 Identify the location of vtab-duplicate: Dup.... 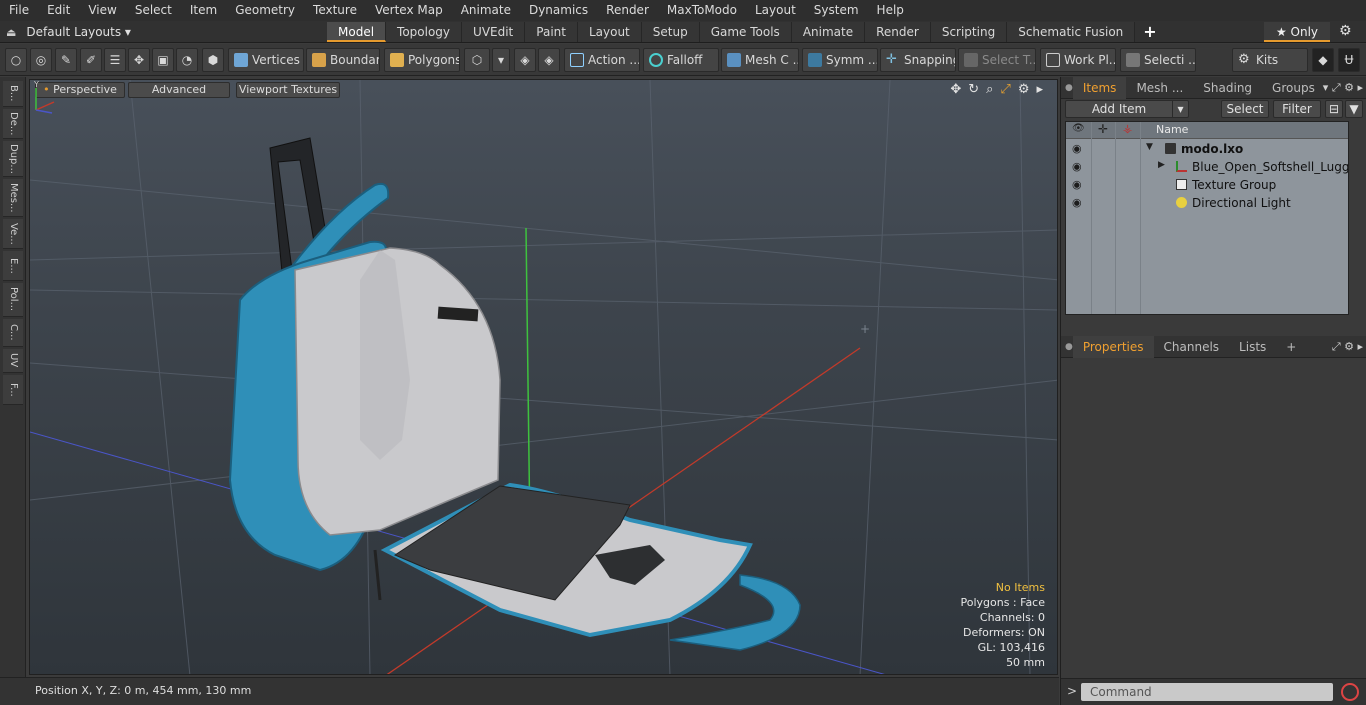
(13, 159).